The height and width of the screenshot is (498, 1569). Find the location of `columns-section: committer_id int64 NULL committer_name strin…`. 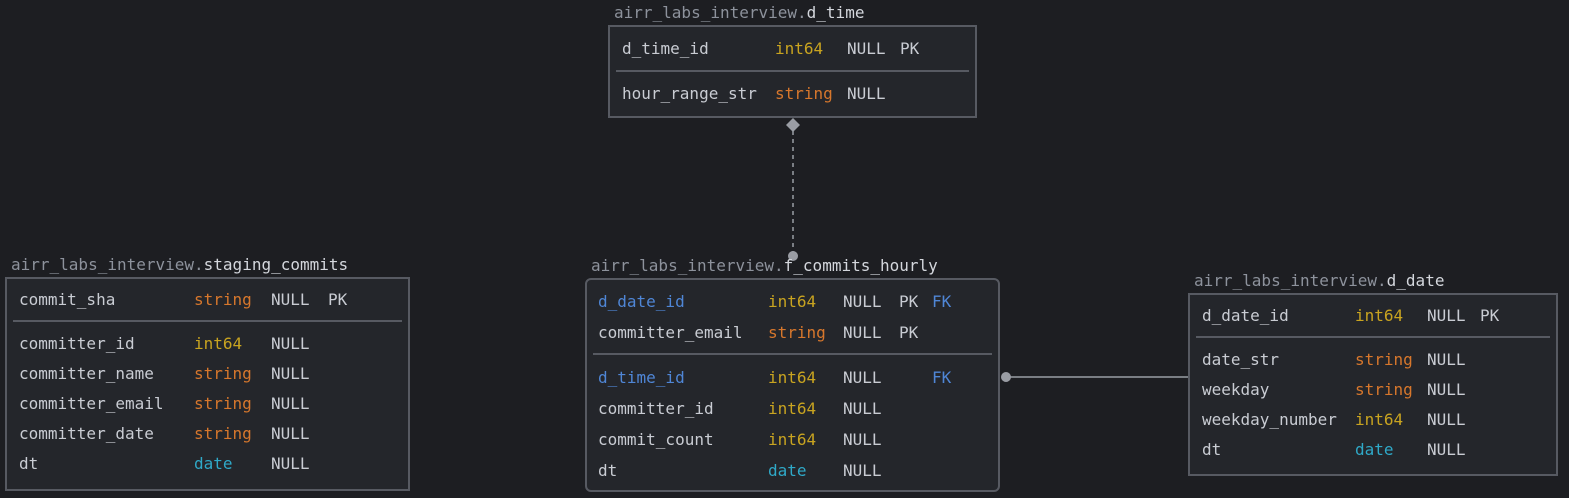

columns-section: committer_id int64 NULL committer_name strin… is located at coordinates (207, 400).